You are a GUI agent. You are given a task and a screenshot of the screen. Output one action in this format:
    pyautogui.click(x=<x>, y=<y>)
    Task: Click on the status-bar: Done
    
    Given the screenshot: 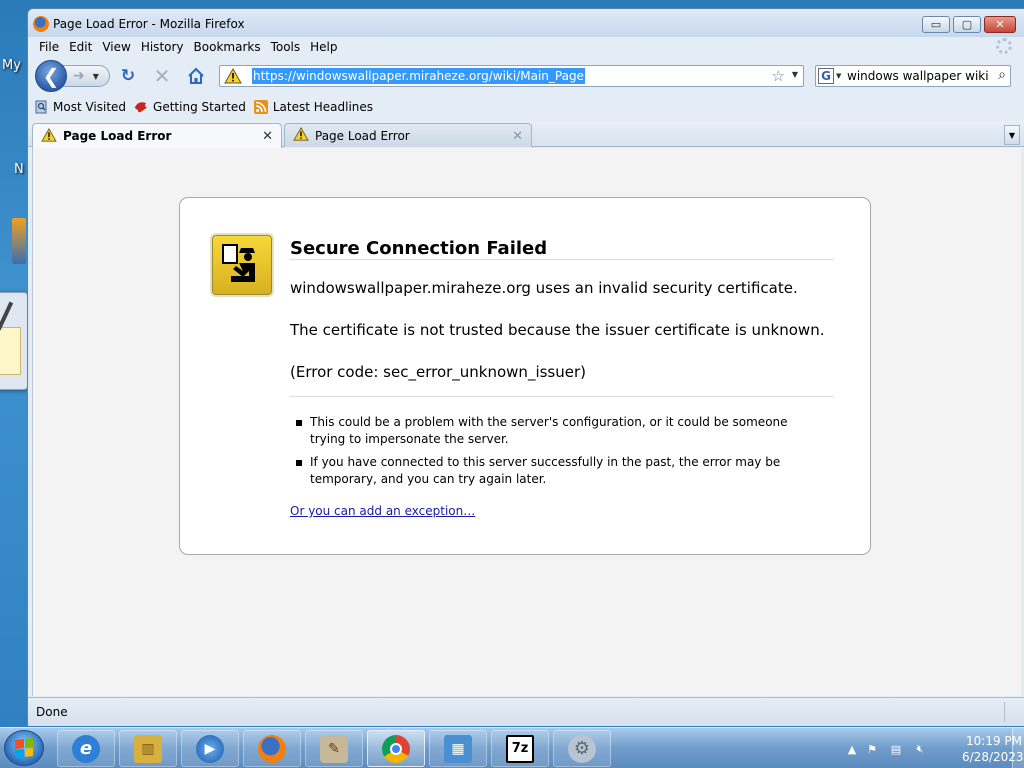 What is the action you would take?
    pyautogui.click(x=526, y=711)
    